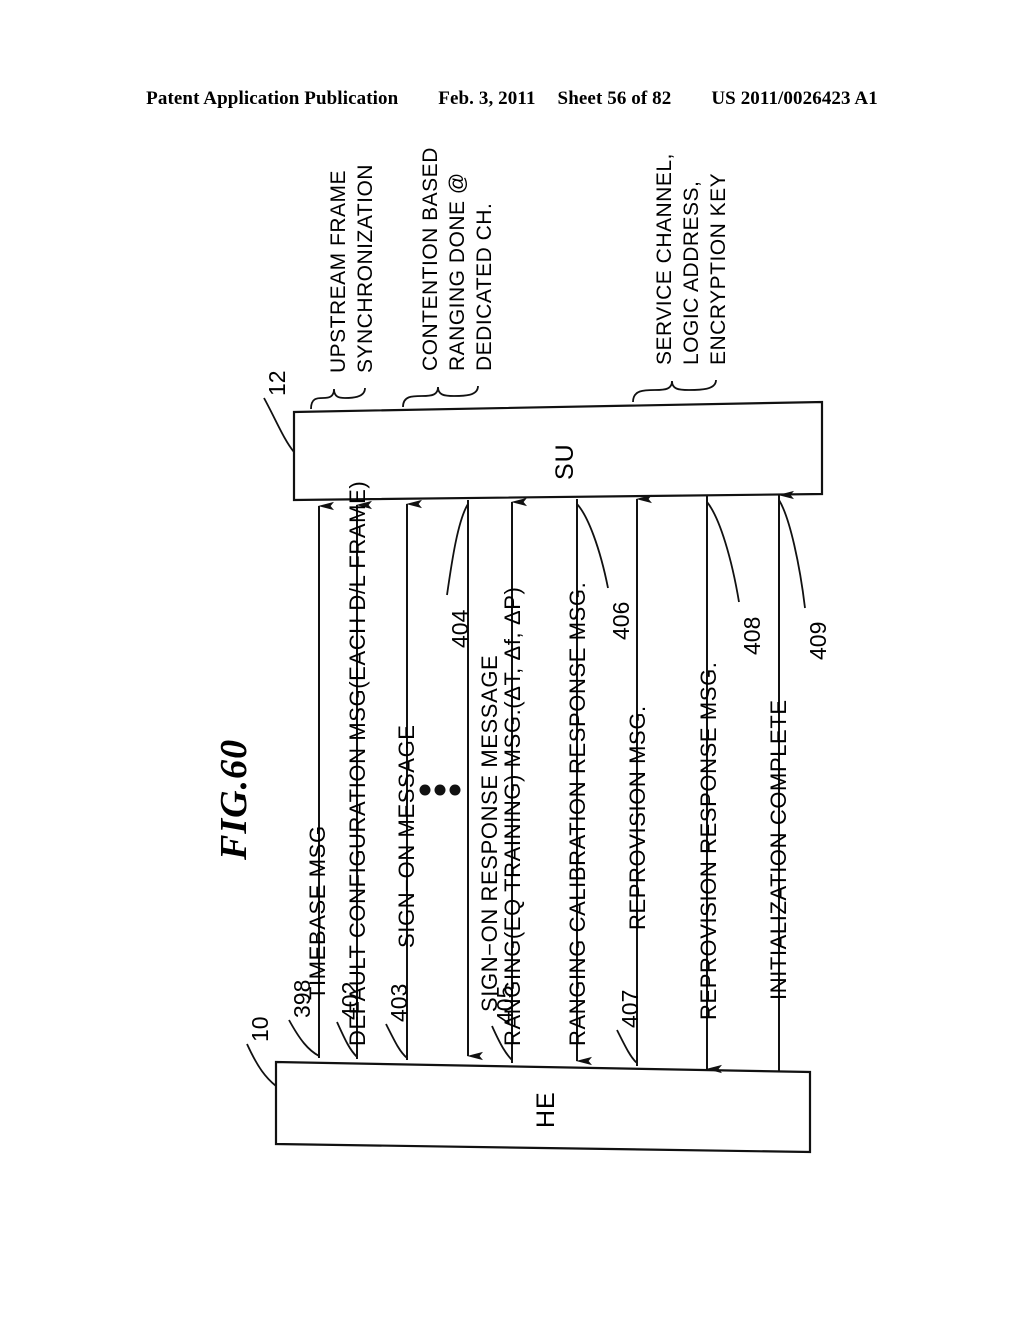 This screenshot has height=1320, width=1024. I want to click on ref-406: 406, so click(621, 620).